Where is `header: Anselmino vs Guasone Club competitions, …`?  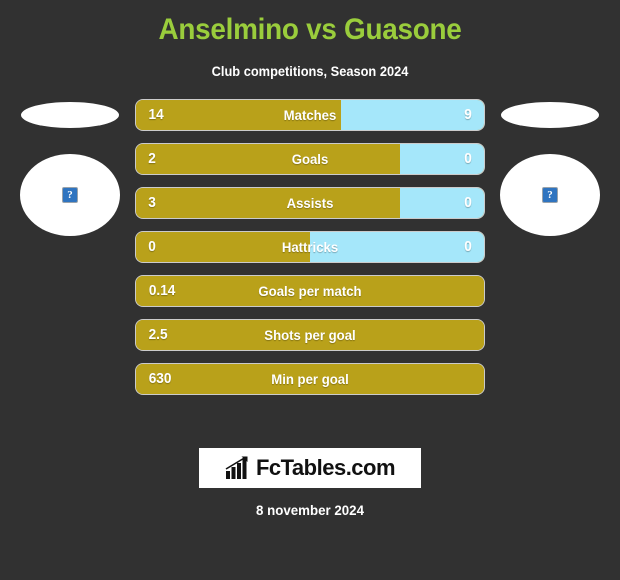
header: Anselmino vs Guasone Club competitions, … is located at coordinates (310, 40).